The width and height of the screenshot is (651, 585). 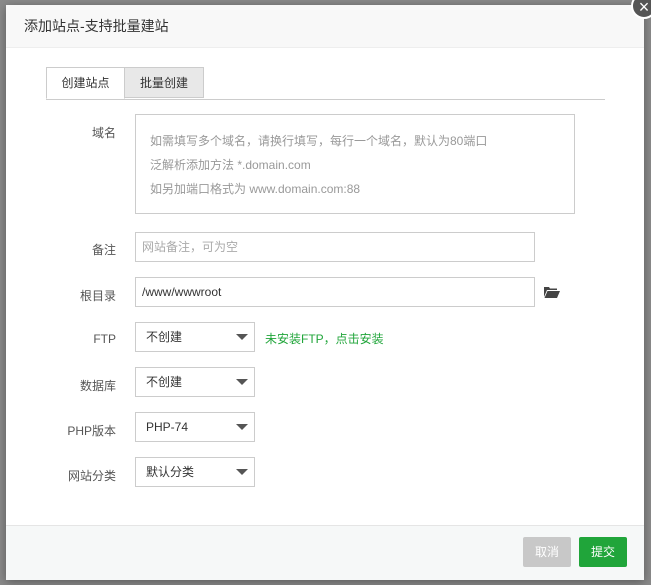 I want to click on category-select-value: 默认分类, so click(x=170, y=472).